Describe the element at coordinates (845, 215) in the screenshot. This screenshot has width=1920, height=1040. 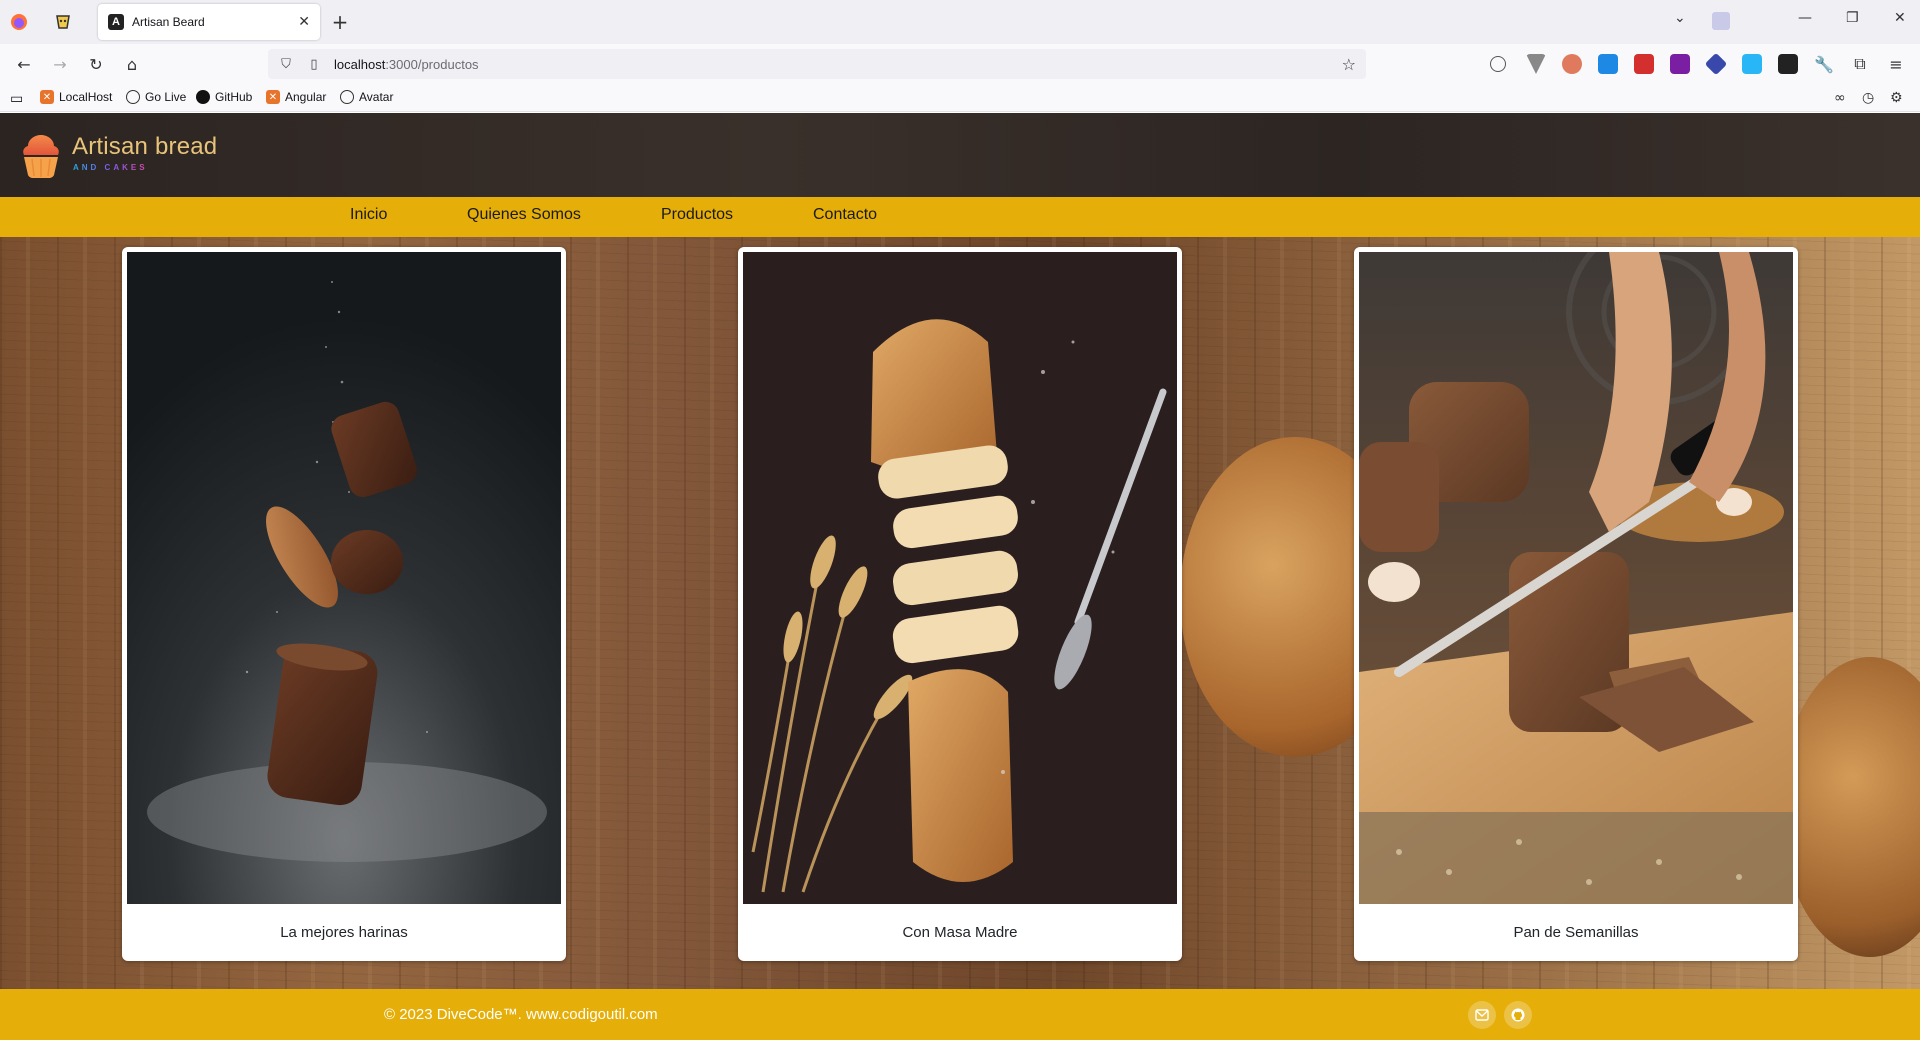
I see `menu-contacto: Contacto` at that location.